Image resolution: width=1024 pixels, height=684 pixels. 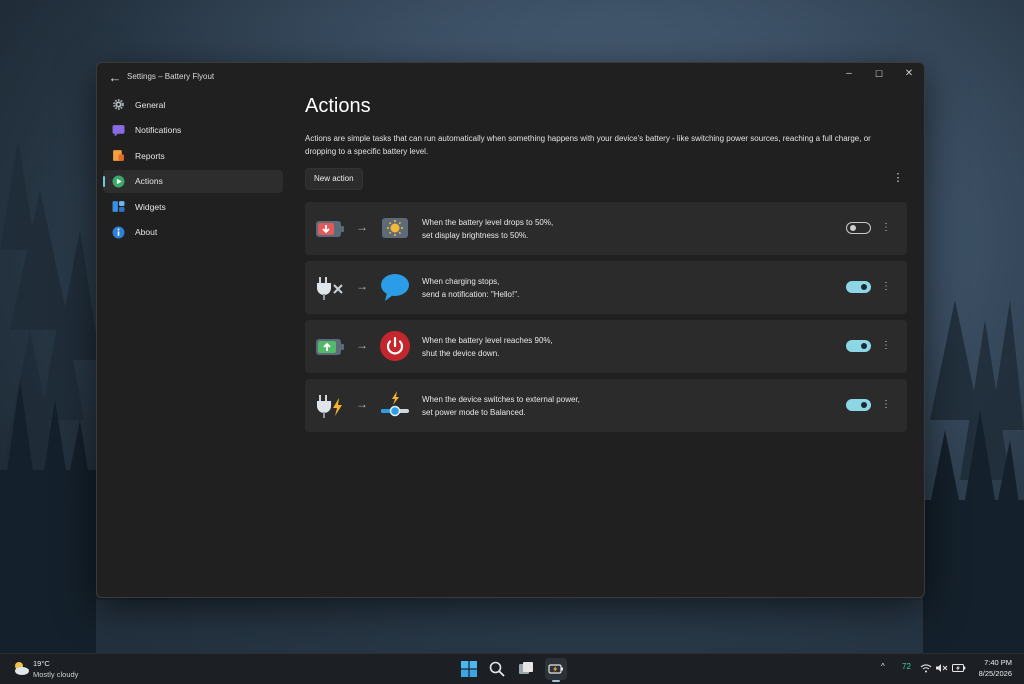 I want to click on battery-percent: 72, so click(x=906, y=666).